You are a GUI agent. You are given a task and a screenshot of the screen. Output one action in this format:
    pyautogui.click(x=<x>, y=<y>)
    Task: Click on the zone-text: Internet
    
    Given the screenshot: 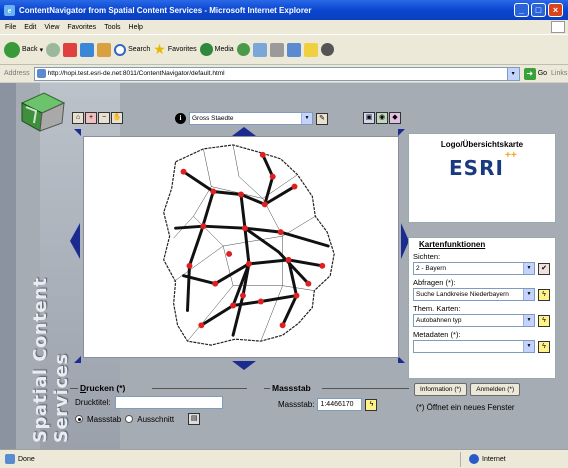 What is the action you would take?
    pyautogui.click(x=494, y=459)
    